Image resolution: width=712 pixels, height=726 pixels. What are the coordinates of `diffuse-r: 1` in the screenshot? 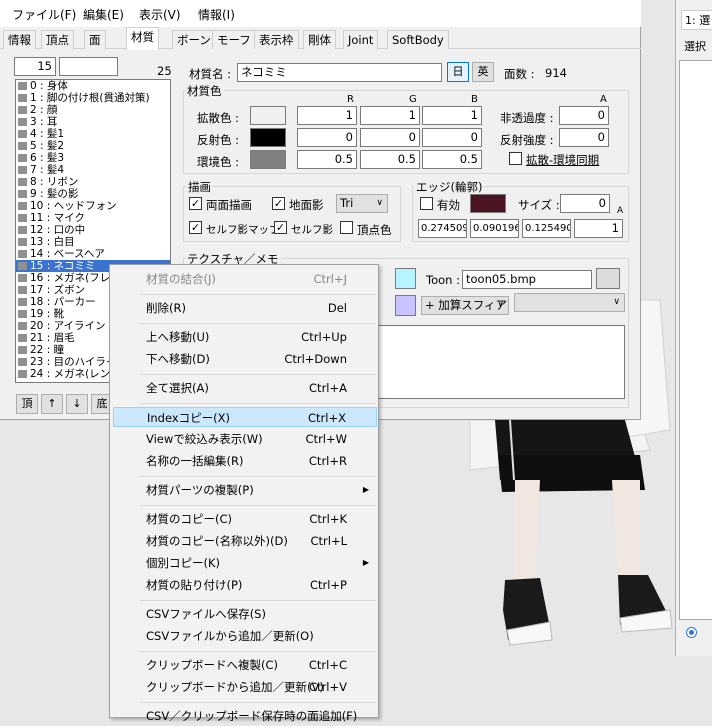 It's located at (327, 115).